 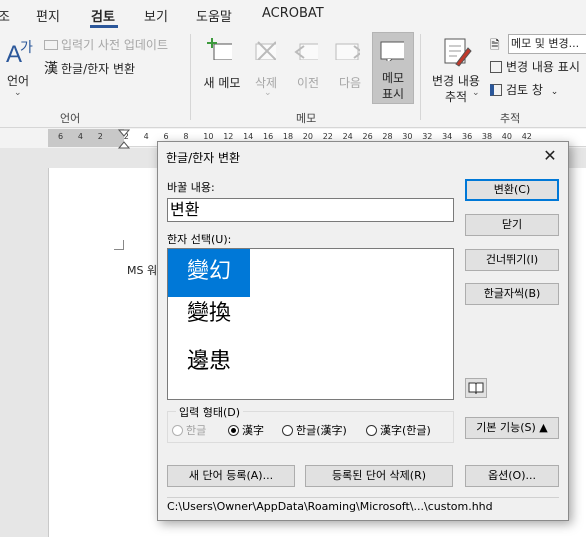 I want to click on review-pane-button: 검토 창 ⌄, so click(x=524, y=89).